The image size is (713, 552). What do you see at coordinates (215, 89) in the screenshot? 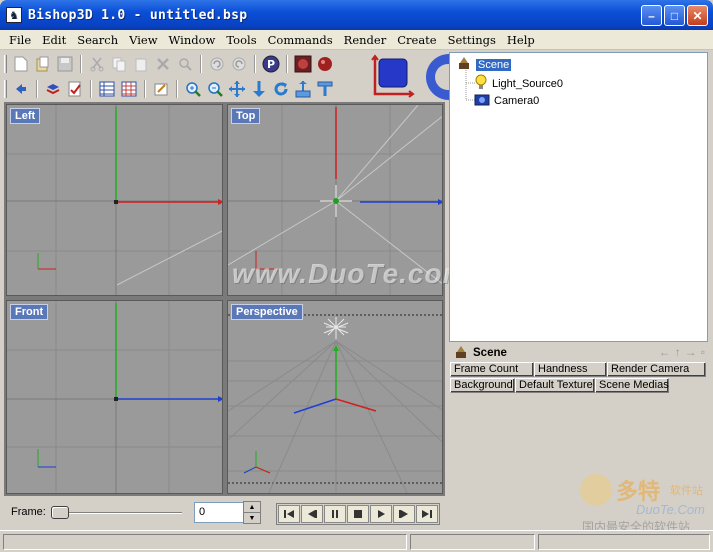
I see `zoom-out-icon` at bounding box center [215, 89].